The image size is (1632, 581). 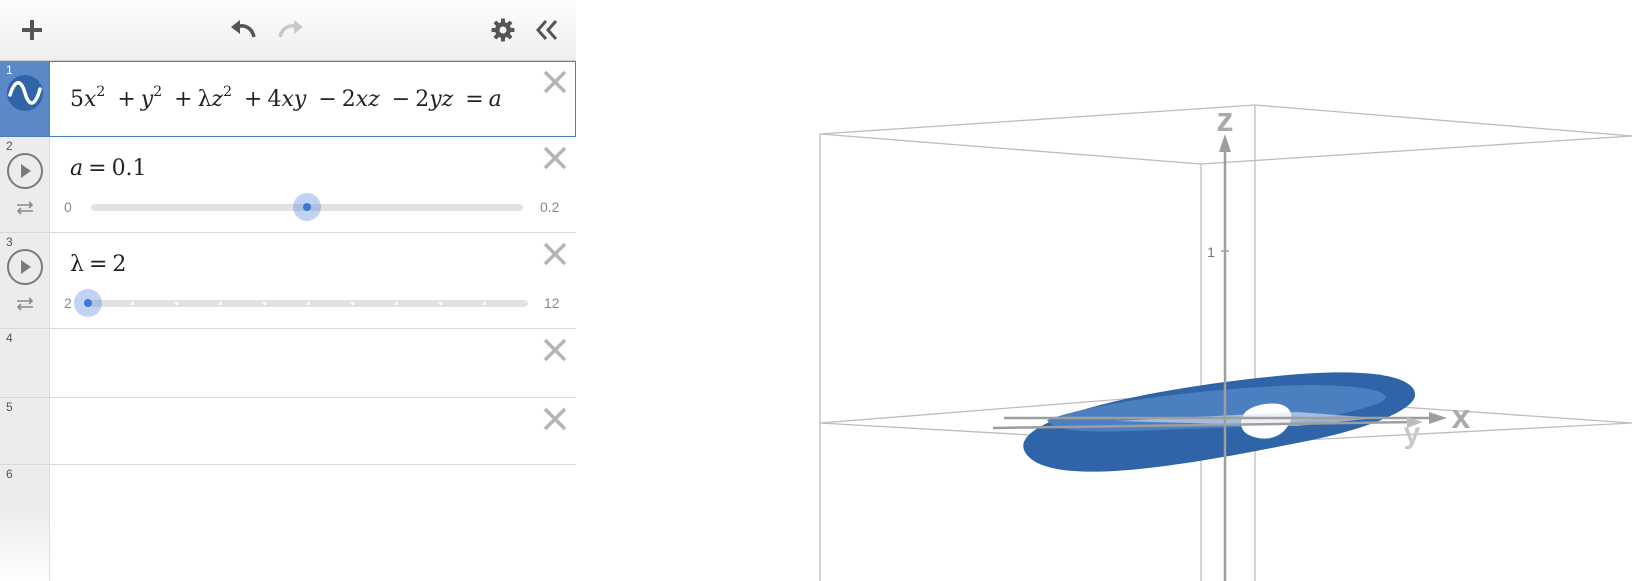 What do you see at coordinates (147, 99) in the screenshot?
I see `formula-term: y` at bounding box center [147, 99].